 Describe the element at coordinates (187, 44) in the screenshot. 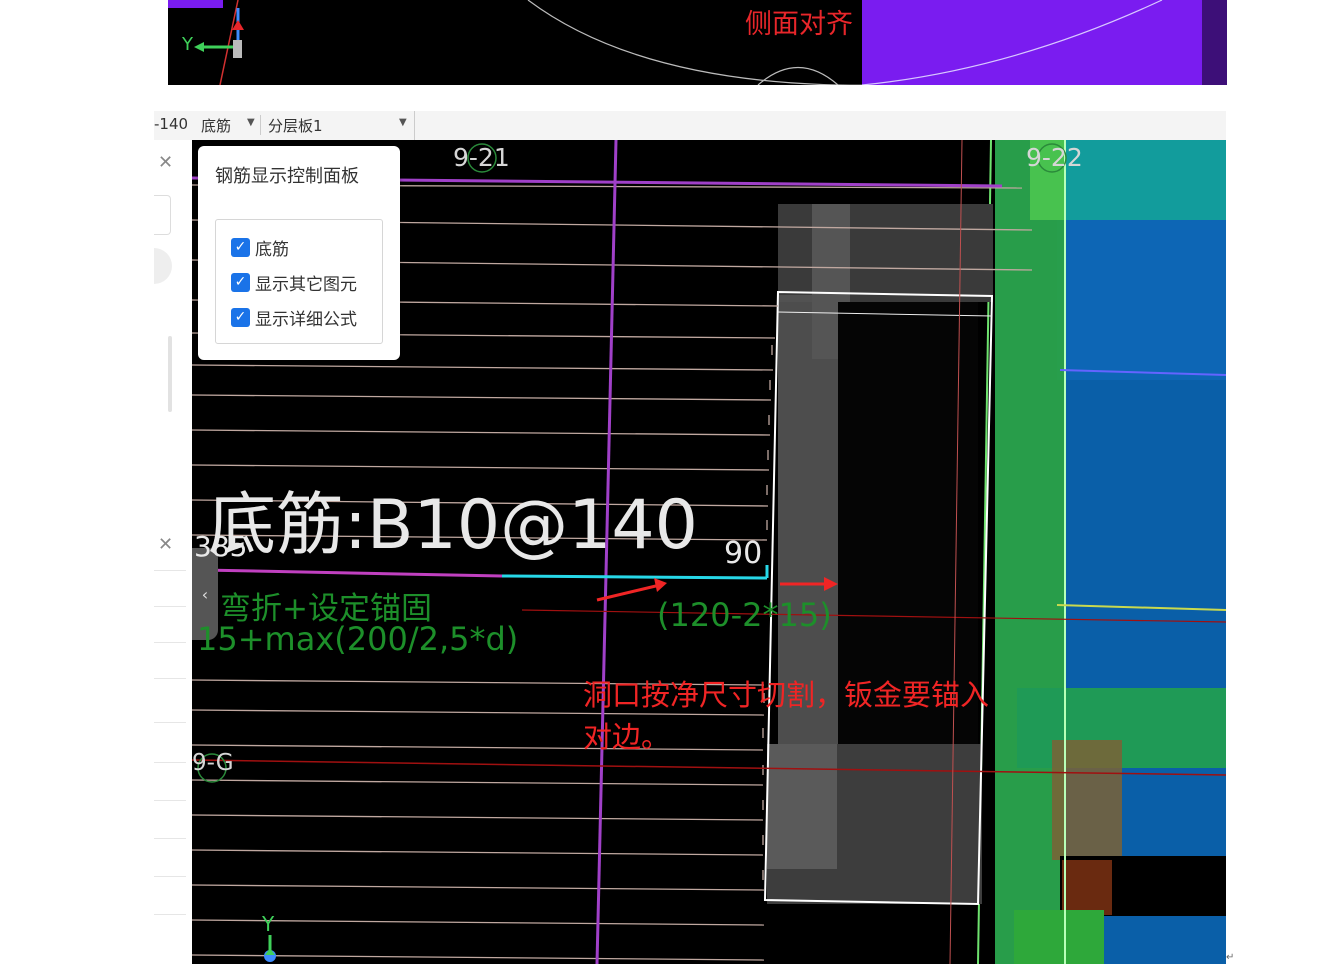

I see `top-axis-y-label: Y` at that location.